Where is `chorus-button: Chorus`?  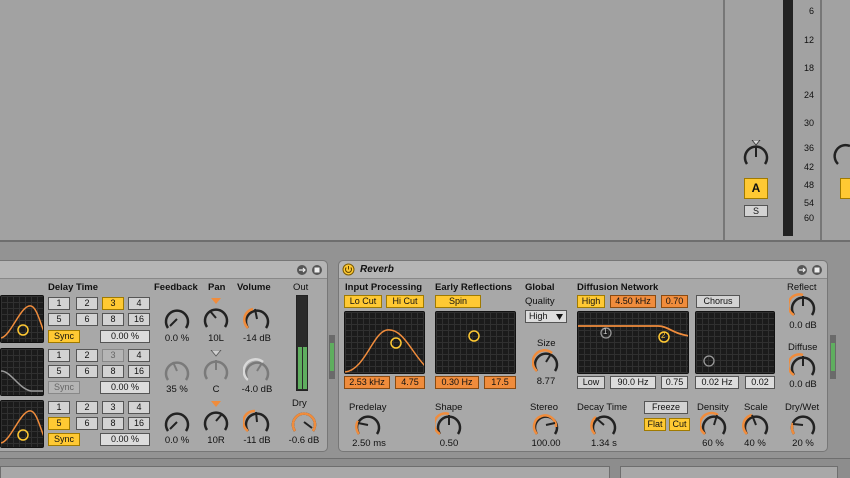 chorus-button: Chorus is located at coordinates (718, 301).